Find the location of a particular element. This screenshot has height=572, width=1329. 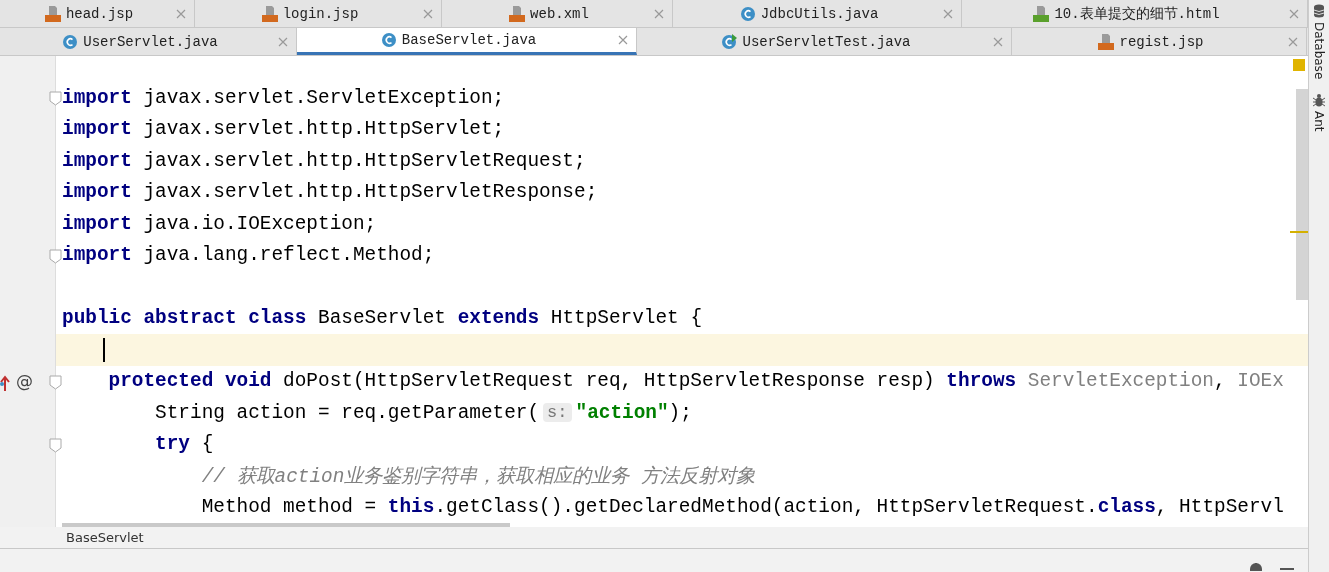

code-text: import java.lang.reflect.Method; is located at coordinates (248, 255).